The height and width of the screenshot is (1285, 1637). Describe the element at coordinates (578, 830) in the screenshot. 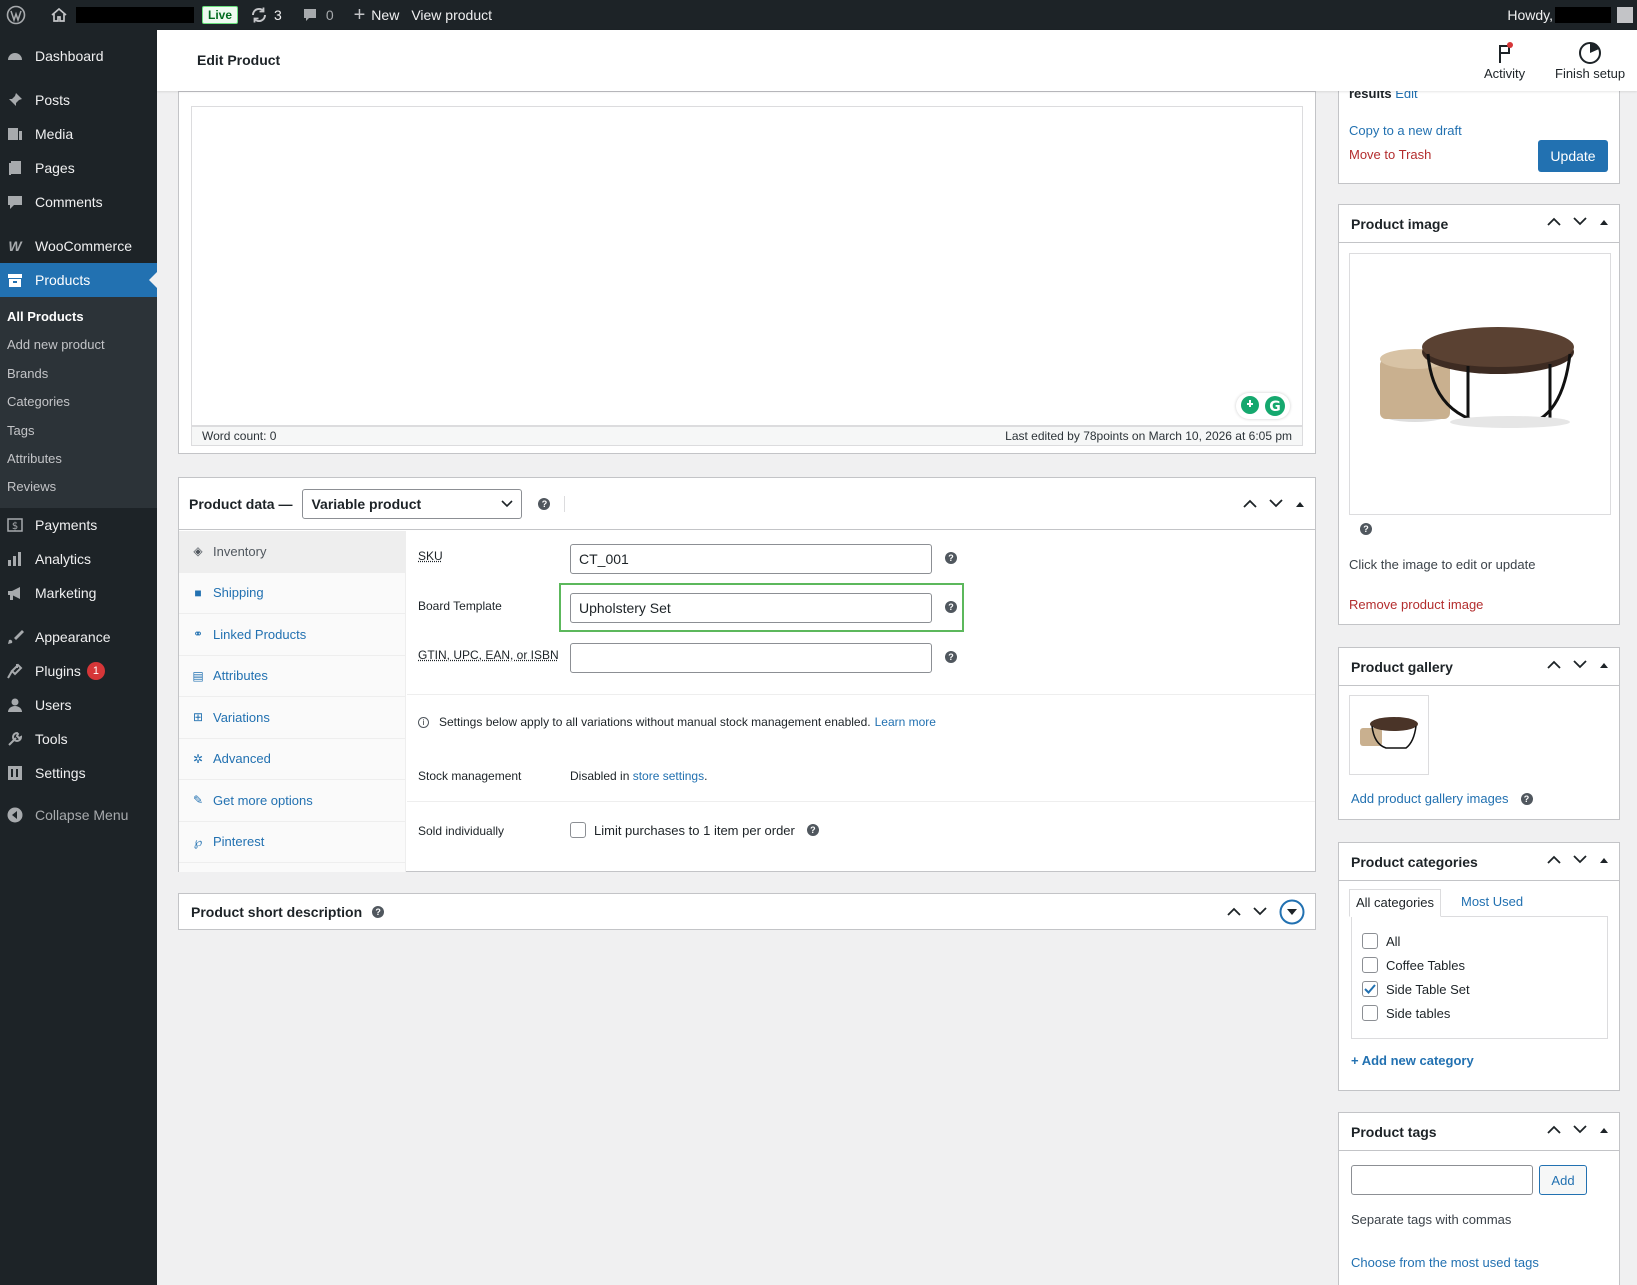

I see `sold-individually-checkbox` at that location.